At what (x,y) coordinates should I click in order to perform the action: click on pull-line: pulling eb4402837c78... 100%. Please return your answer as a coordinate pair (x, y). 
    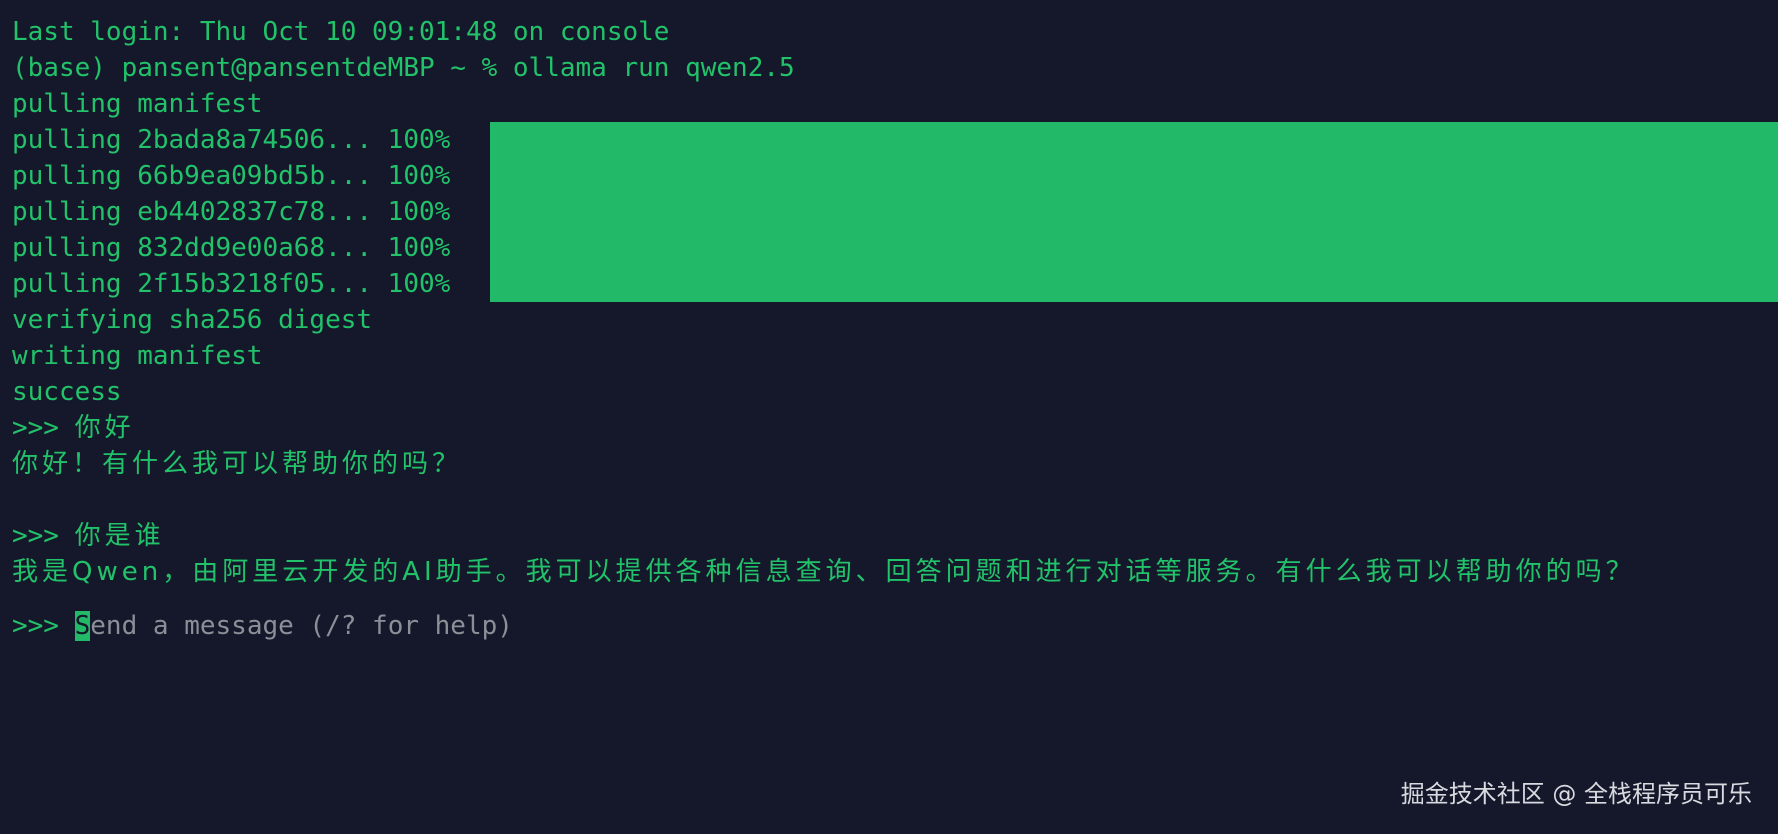
    Looking at the image, I should click on (895, 212).